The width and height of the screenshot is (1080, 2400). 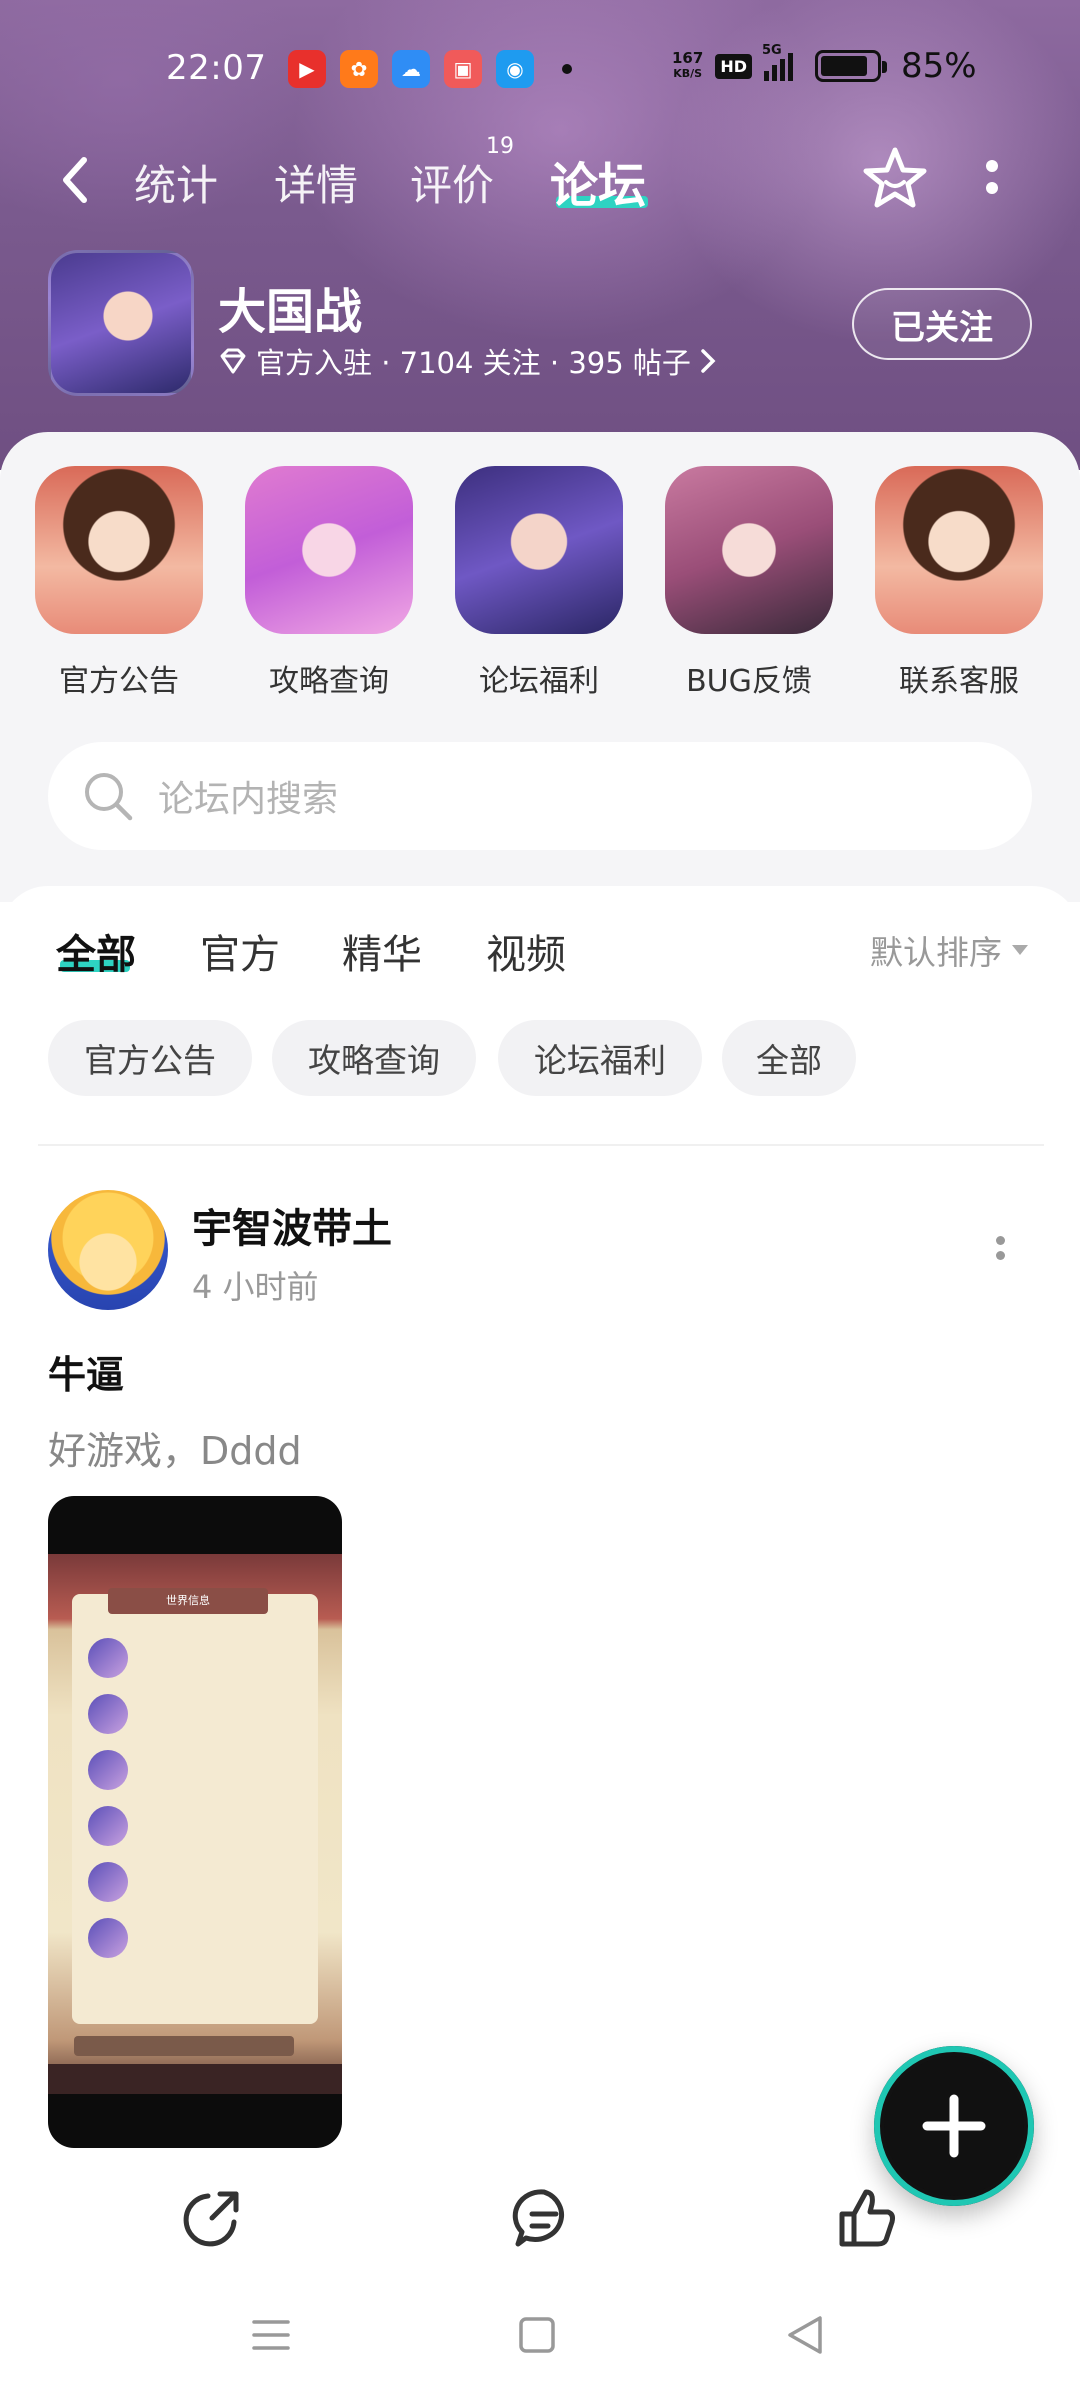 I want to click on tab-details: 详情, so click(x=316, y=182).